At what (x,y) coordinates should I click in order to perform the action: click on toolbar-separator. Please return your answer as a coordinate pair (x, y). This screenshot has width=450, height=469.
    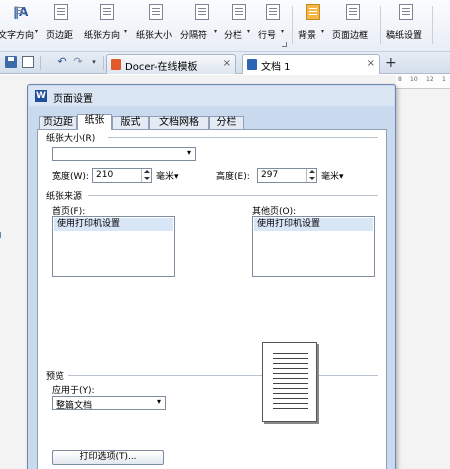
    Looking at the image, I should click on (40, 63).